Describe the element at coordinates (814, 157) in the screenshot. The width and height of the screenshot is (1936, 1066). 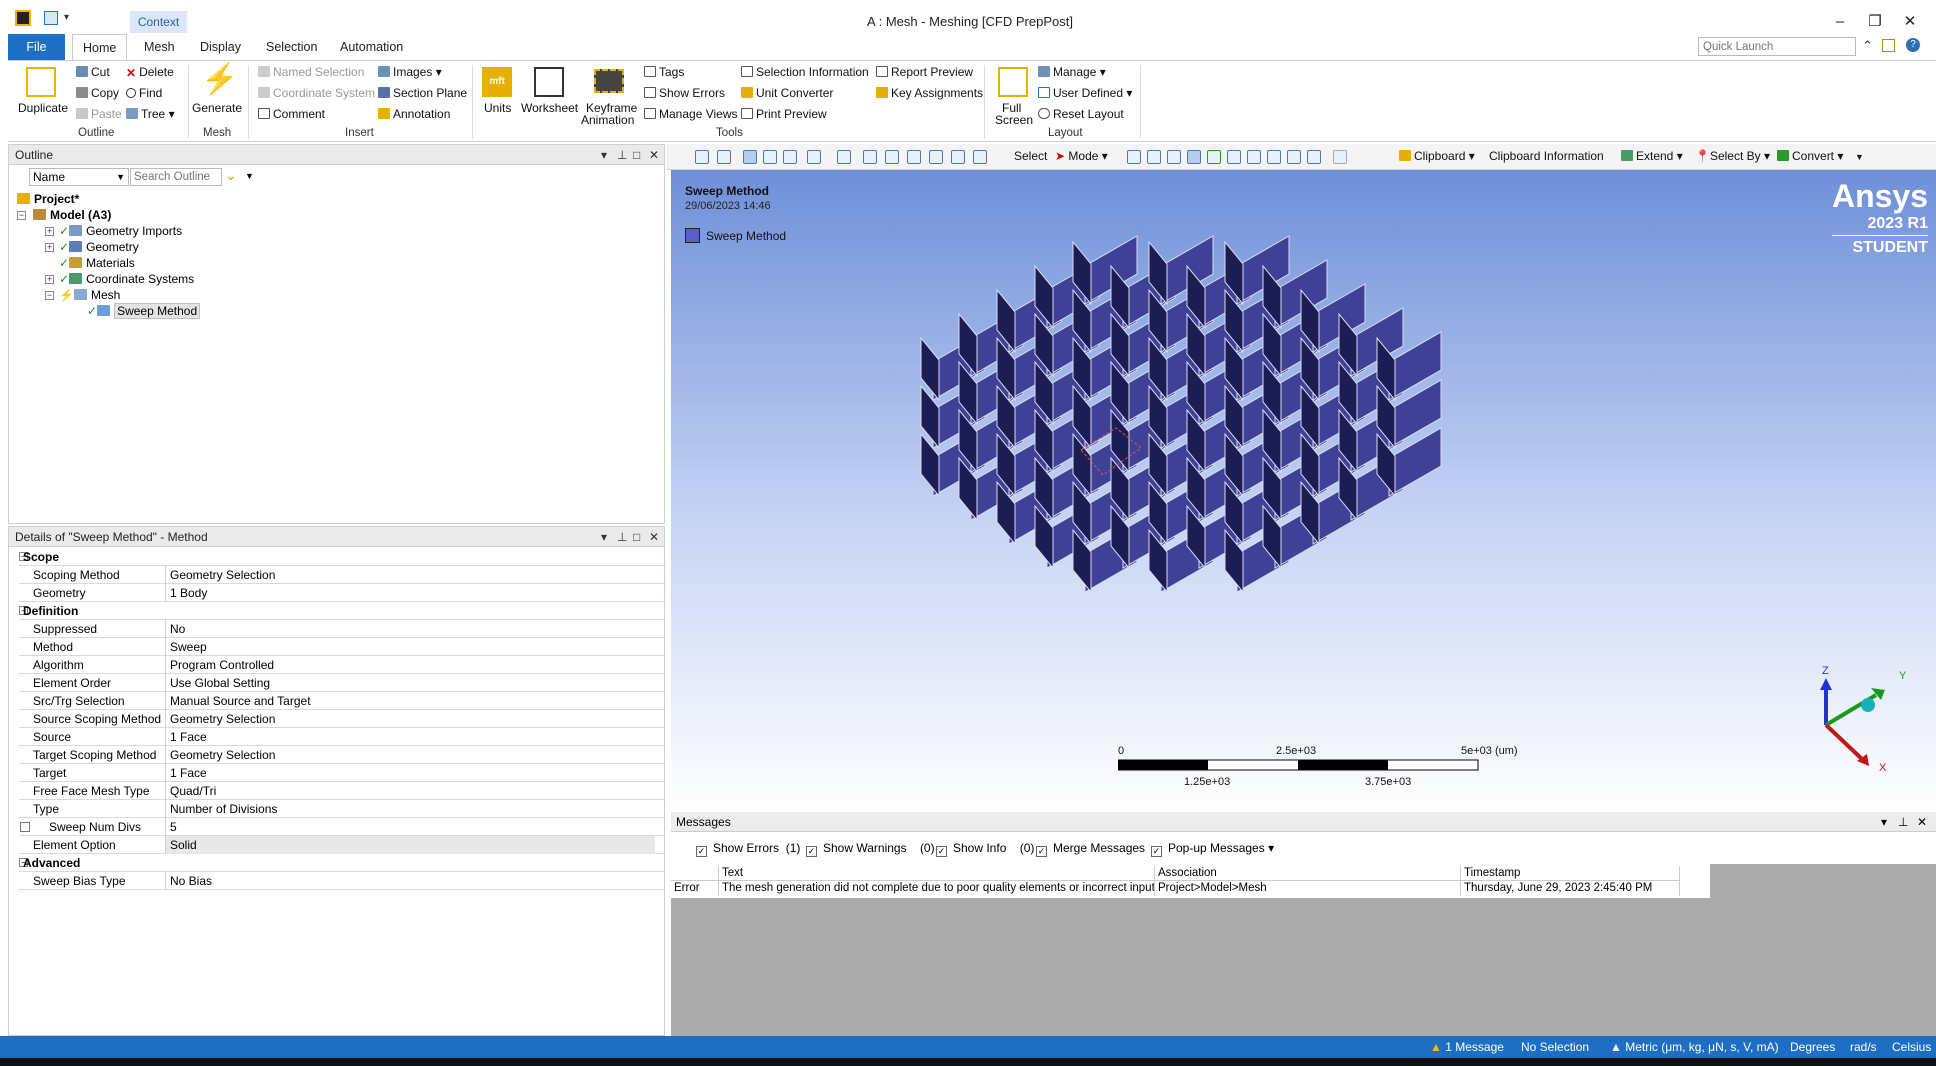
I see `cross-section-icon` at that location.